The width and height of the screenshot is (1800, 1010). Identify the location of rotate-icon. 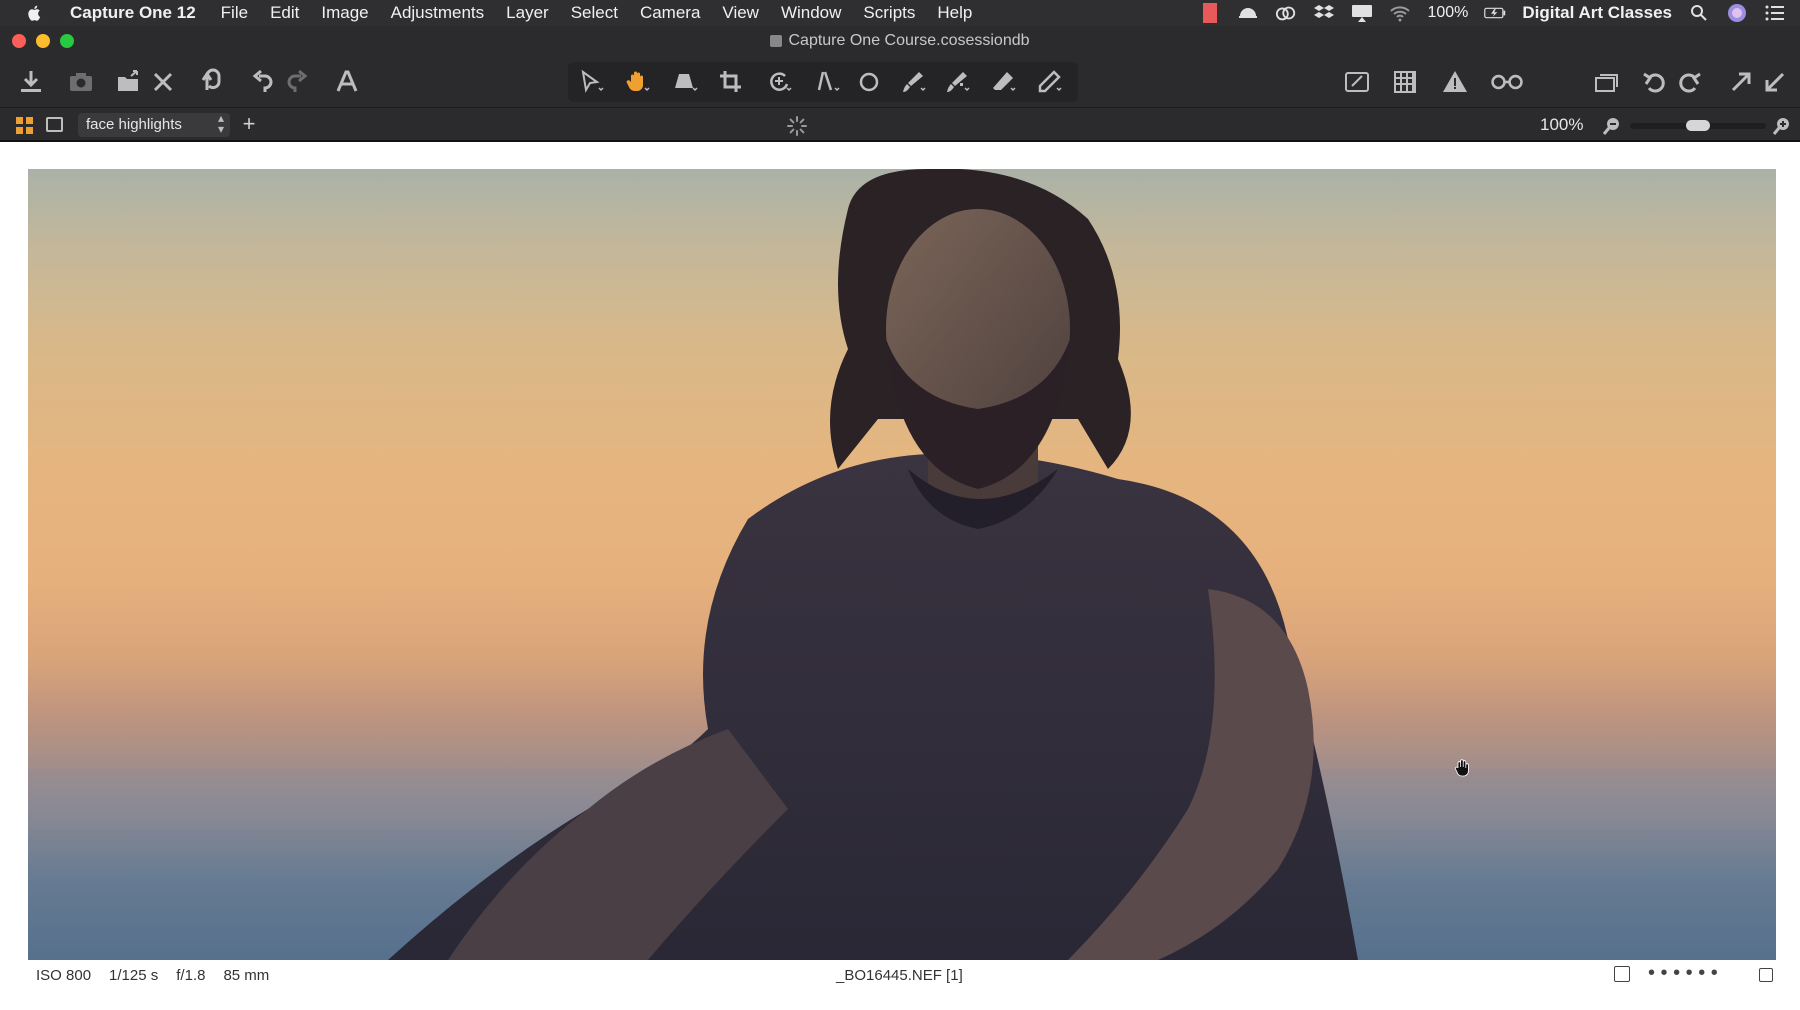
(779, 82).